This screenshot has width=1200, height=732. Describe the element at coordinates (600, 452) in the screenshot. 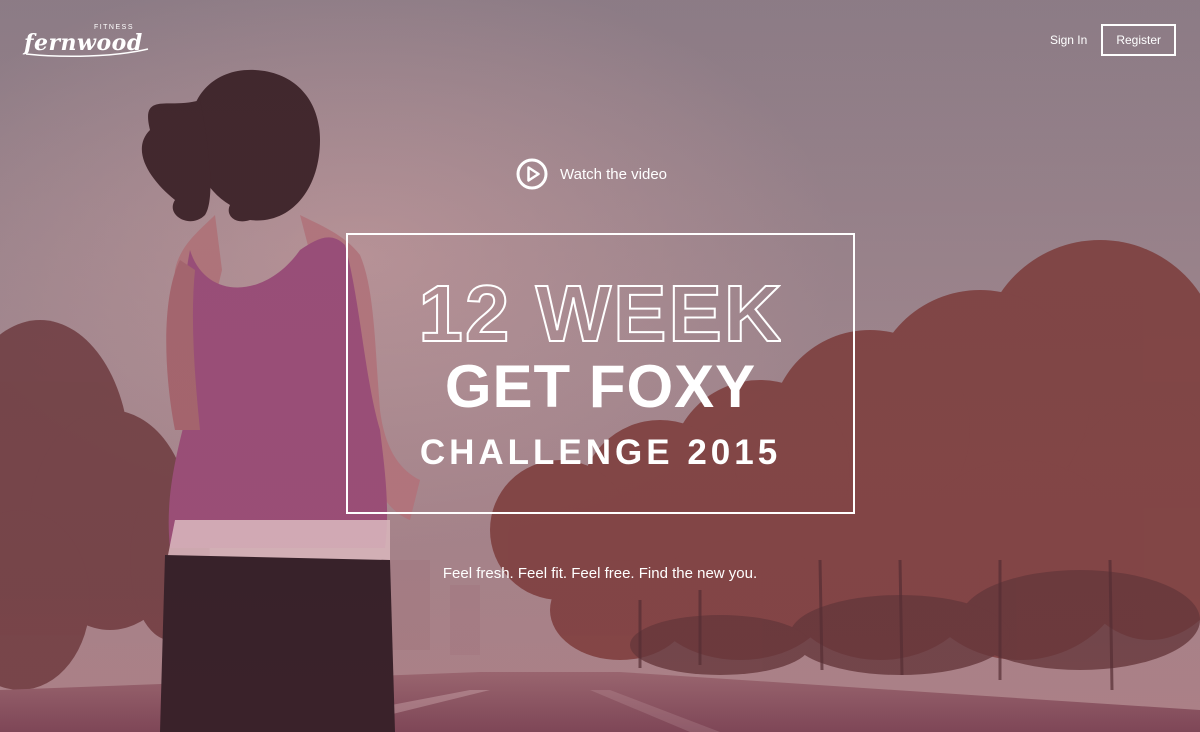

I see `title-line-challenge-2015: CHALLENGE 2015` at that location.